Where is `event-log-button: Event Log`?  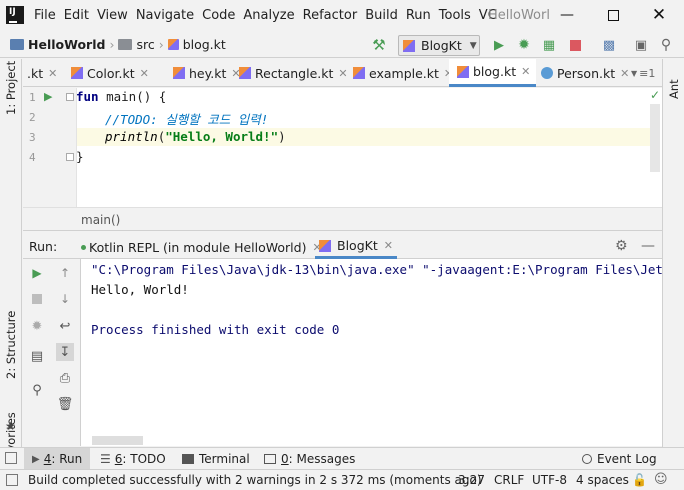
event-log-button: Event Log is located at coordinates (619, 459).